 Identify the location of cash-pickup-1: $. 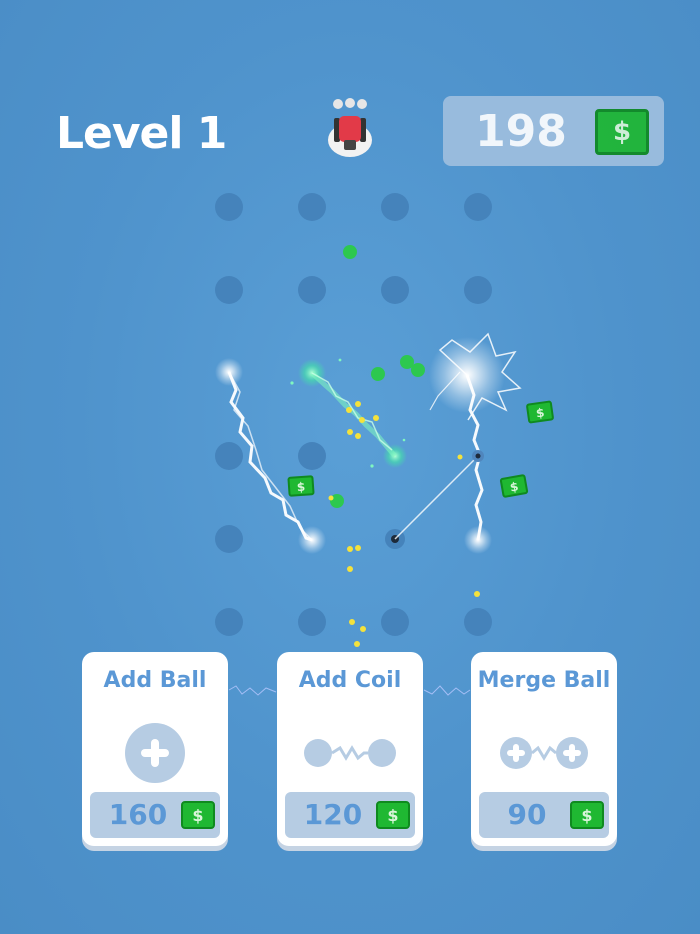
(301, 486).